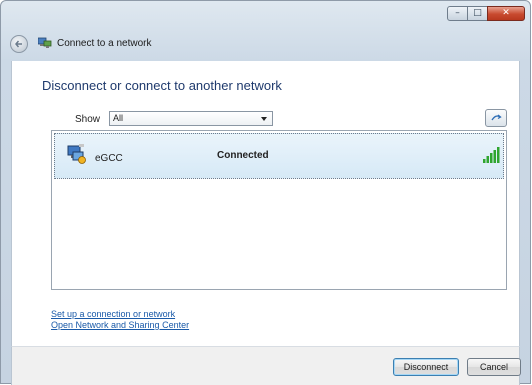 The image size is (532, 385). I want to click on window-title: Connect to a network, so click(104, 43).